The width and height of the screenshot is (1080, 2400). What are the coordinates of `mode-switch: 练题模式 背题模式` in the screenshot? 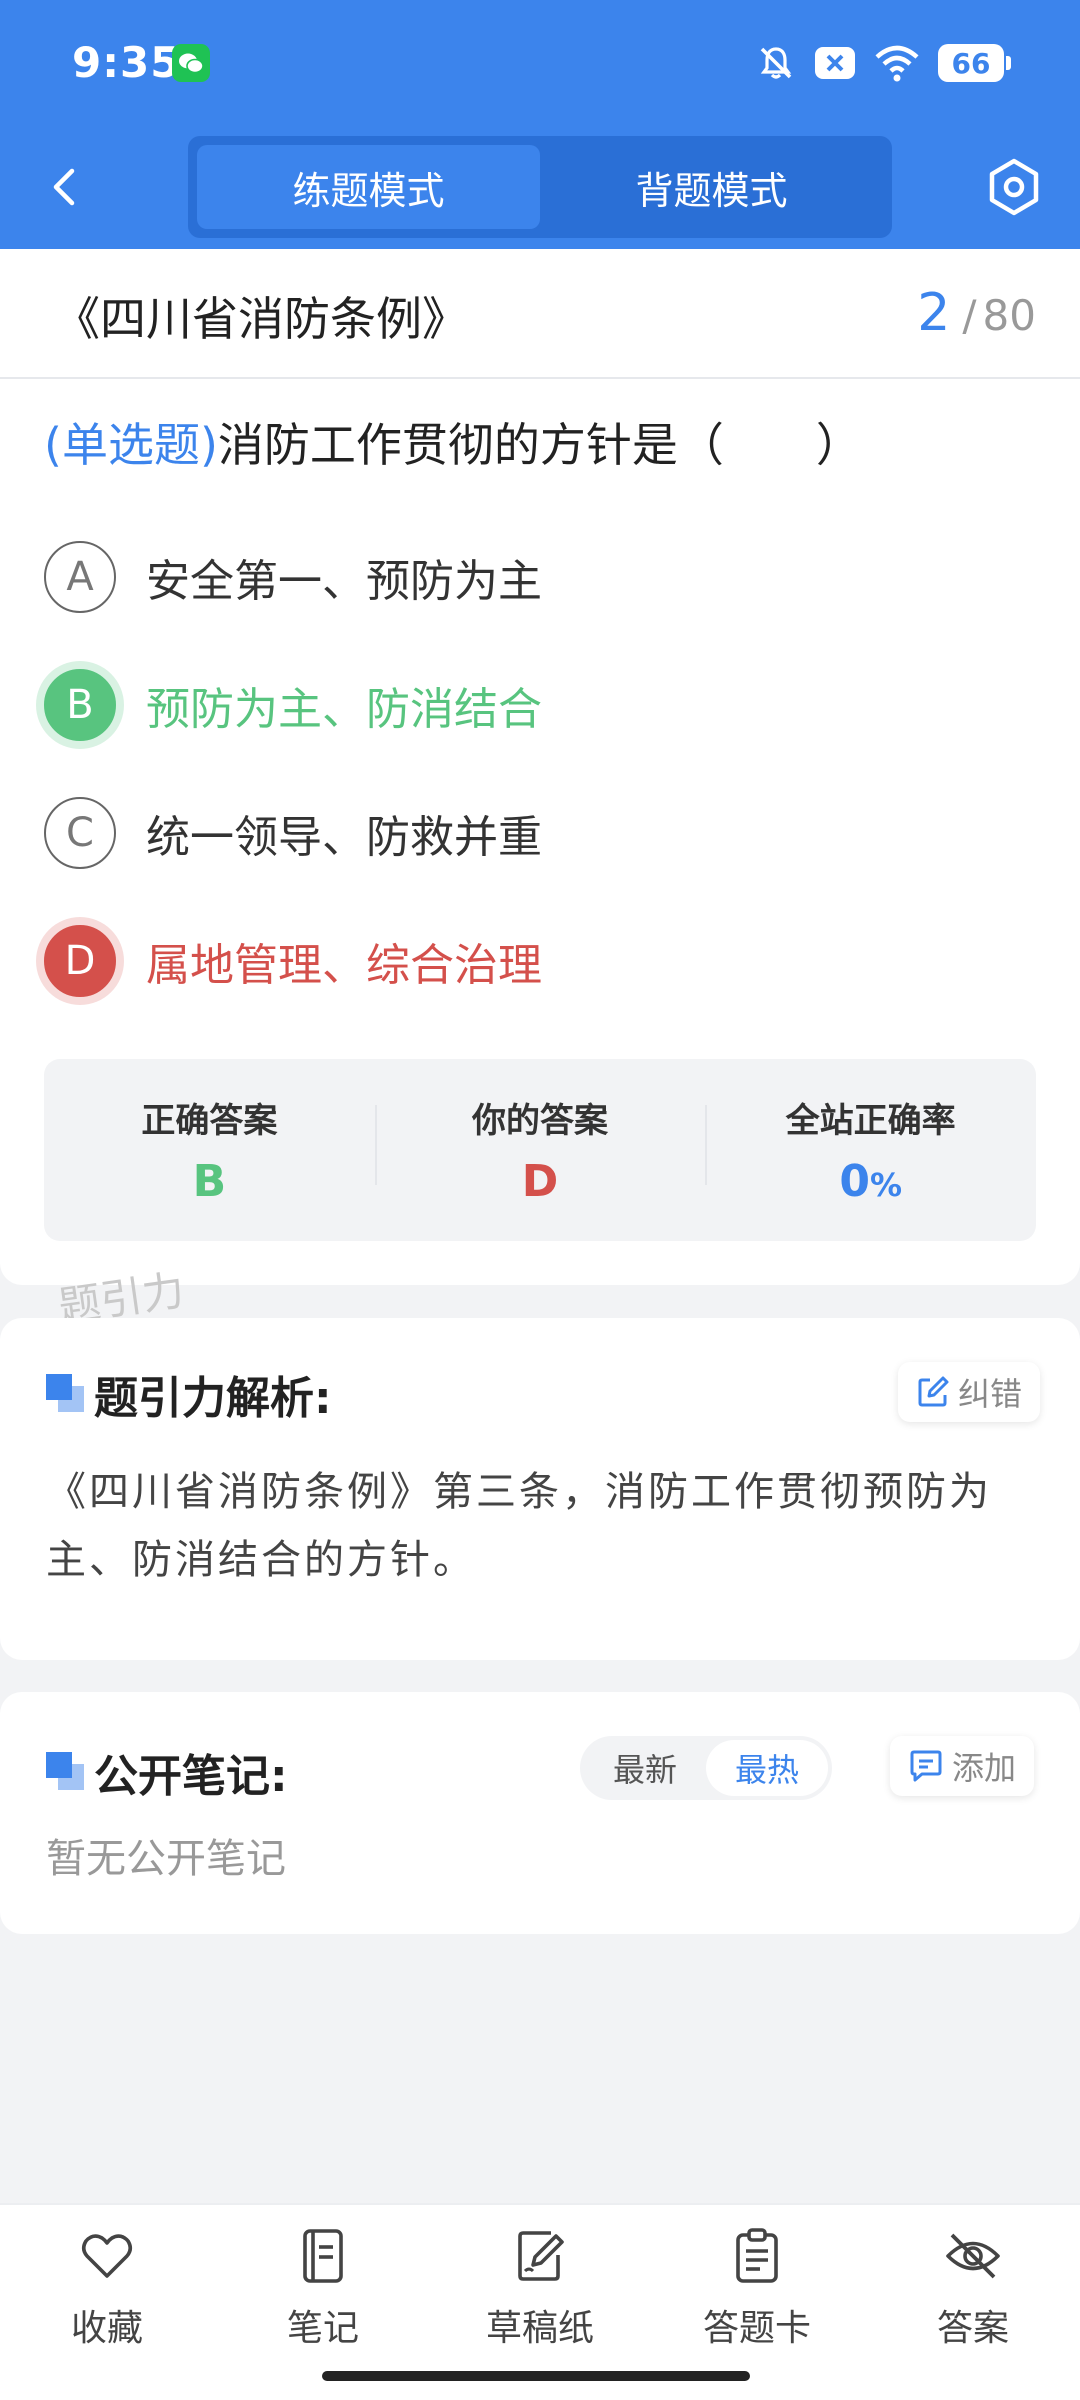 It's located at (540, 187).